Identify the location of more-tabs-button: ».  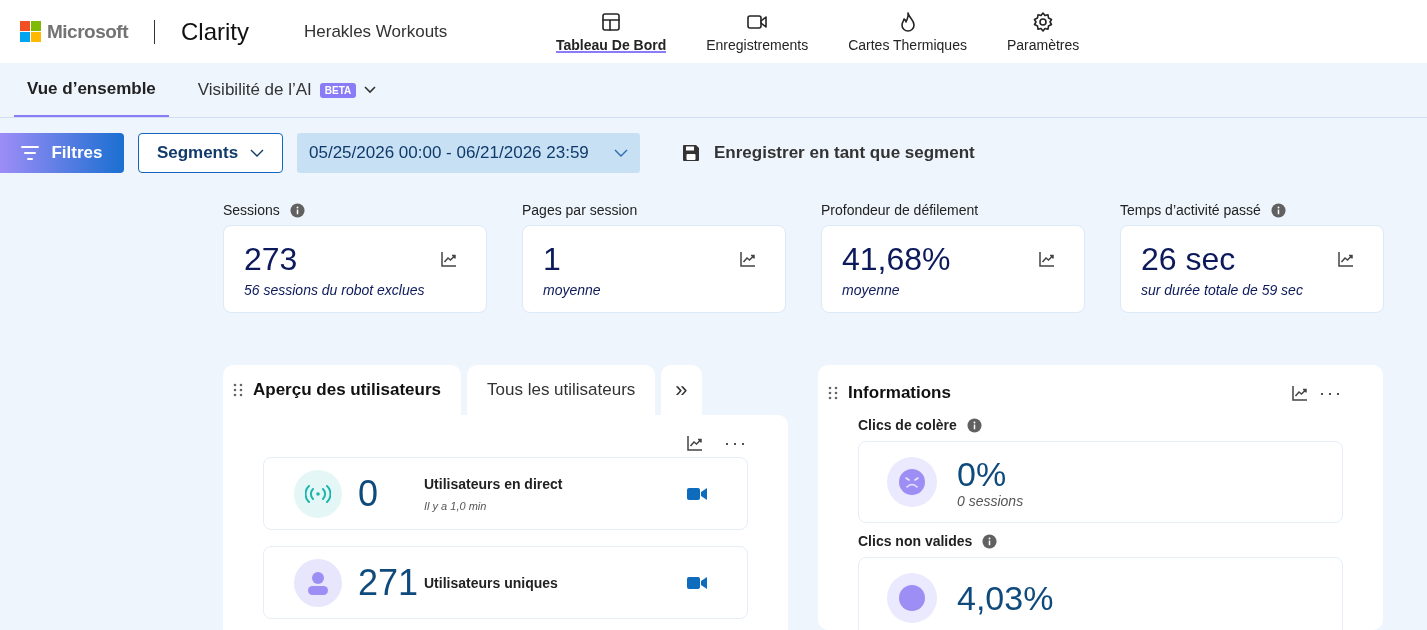
(681, 390).